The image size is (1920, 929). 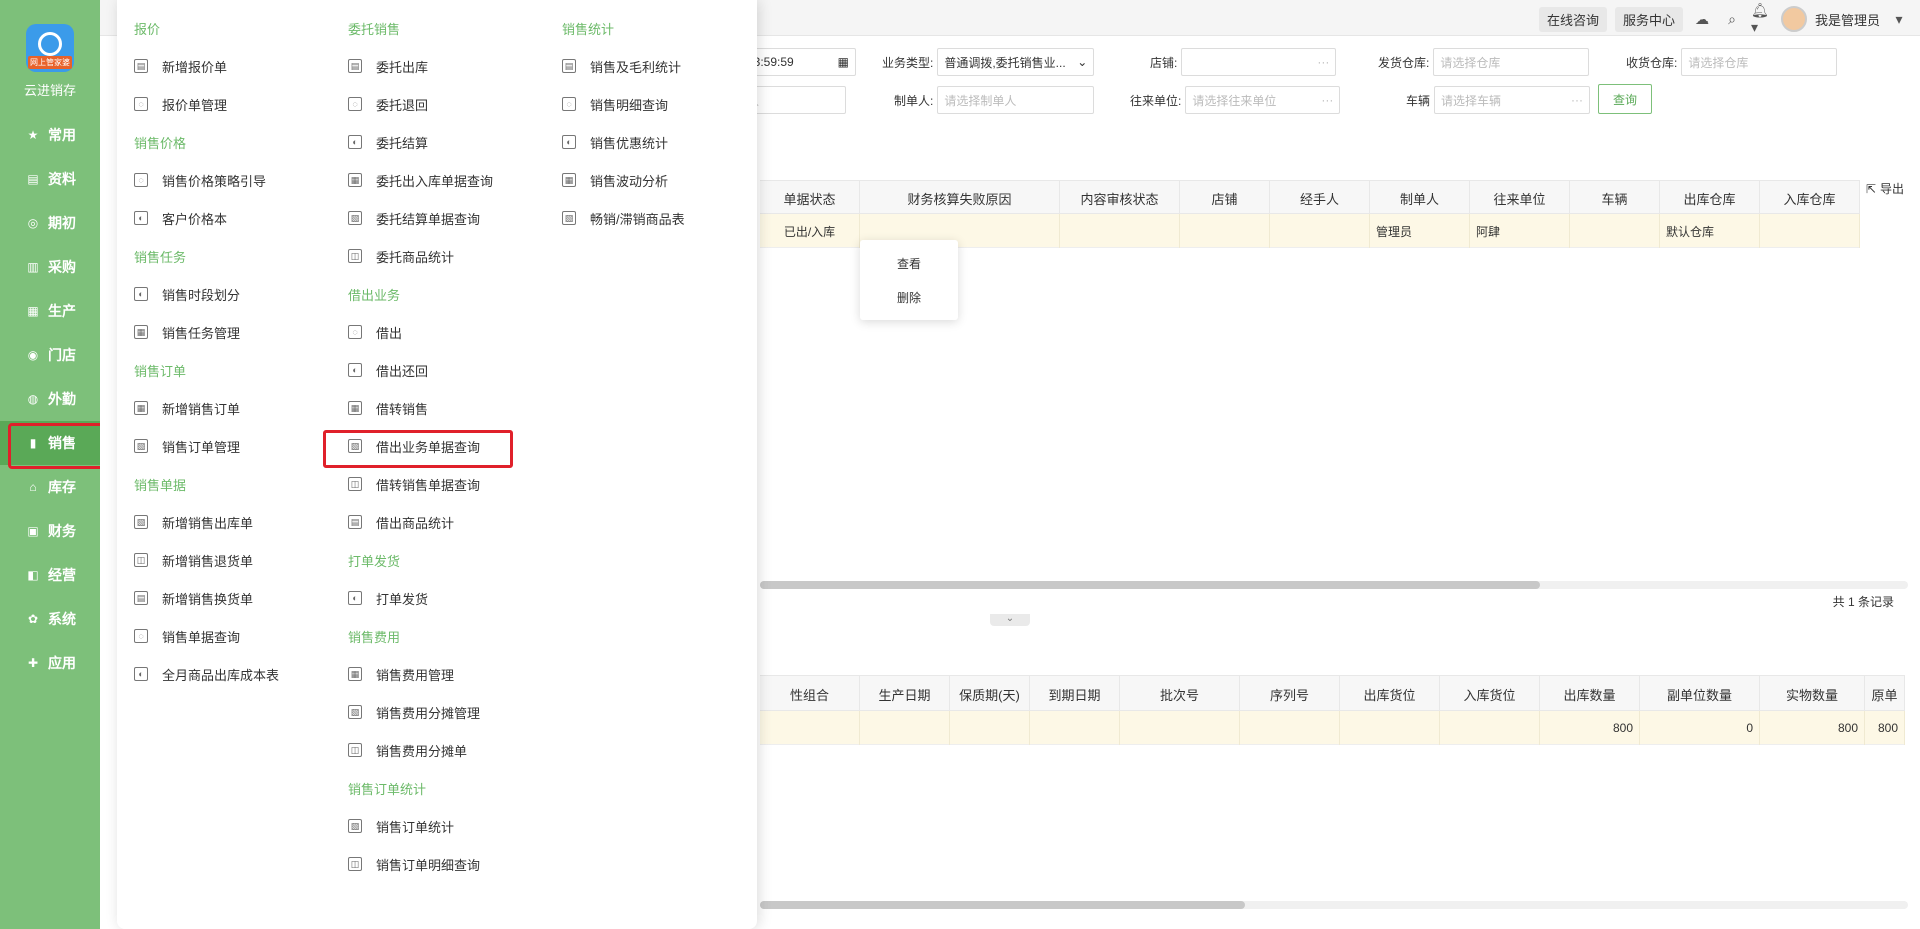 What do you see at coordinates (222, 522) in the screenshot?
I see `menu-item: ▧ 新增销售出库单` at bounding box center [222, 522].